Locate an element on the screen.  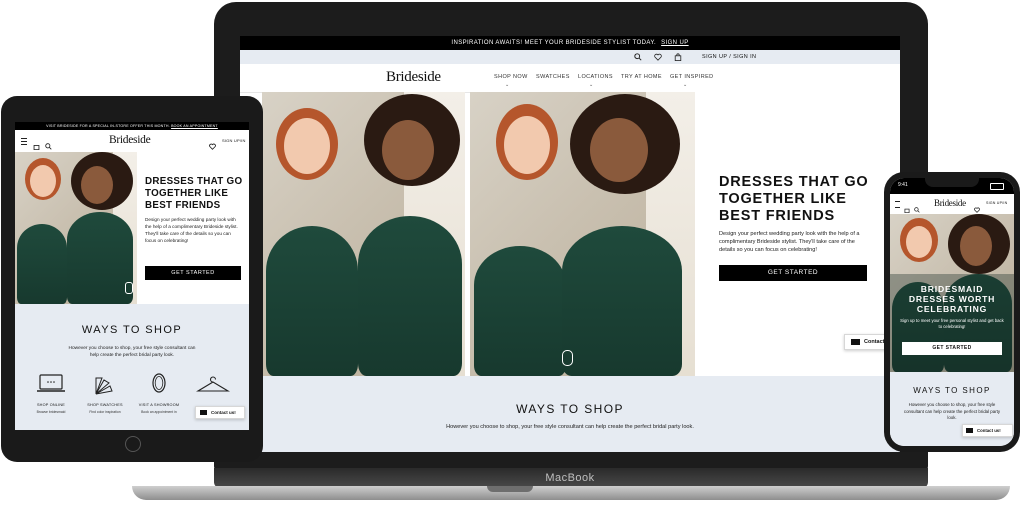
laptop-brand-label: MacBook is located at coordinates (570, 478).